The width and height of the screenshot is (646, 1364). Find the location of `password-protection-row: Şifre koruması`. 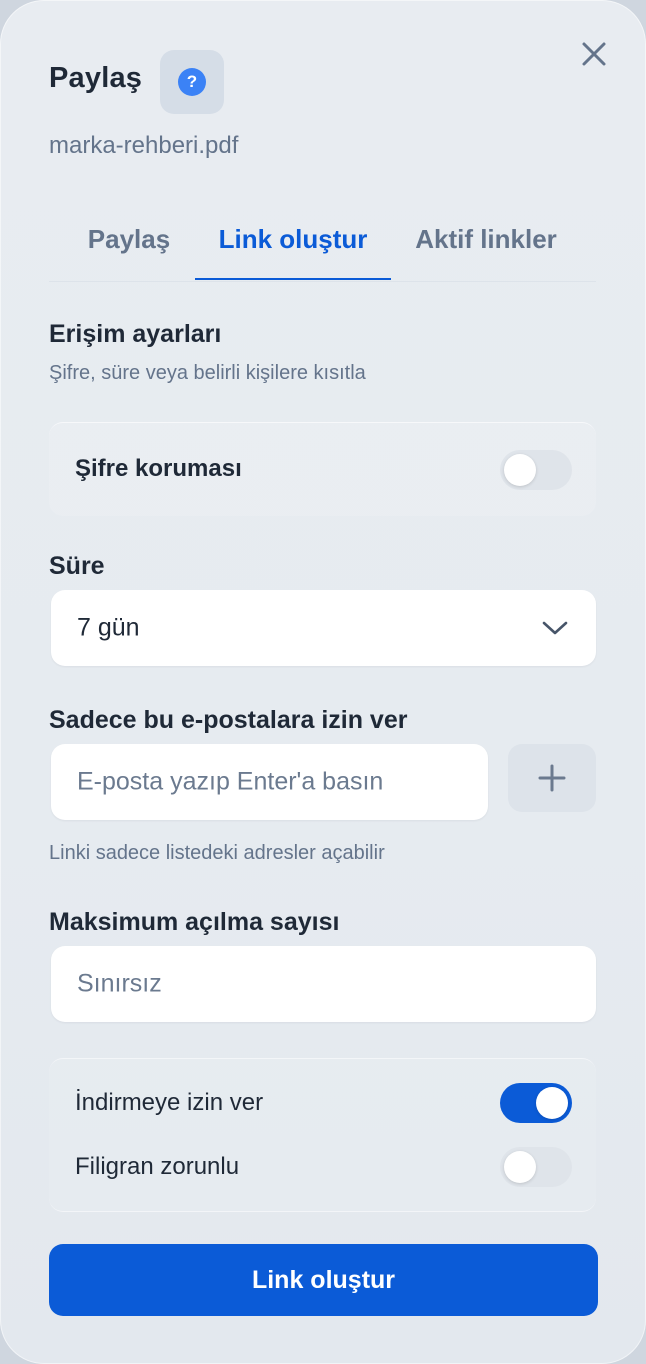

password-protection-row: Şifre koruması is located at coordinates (322, 469).